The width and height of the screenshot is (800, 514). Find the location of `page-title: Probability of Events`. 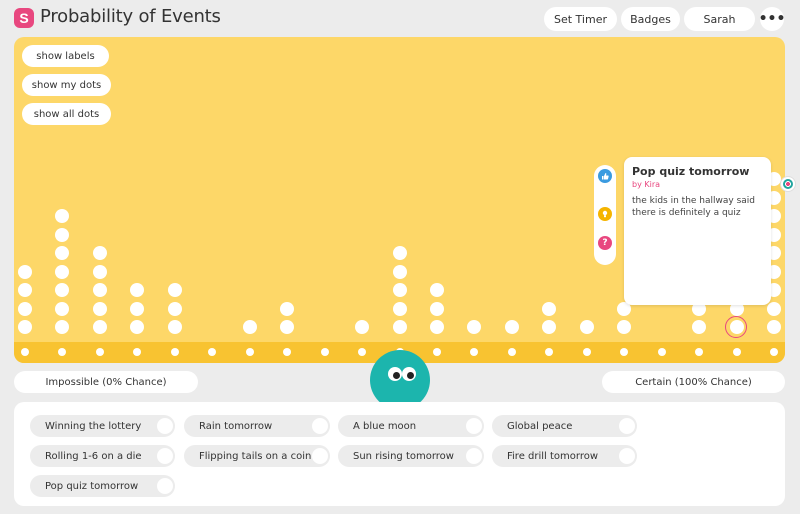

page-title: Probability of Events is located at coordinates (130, 16).